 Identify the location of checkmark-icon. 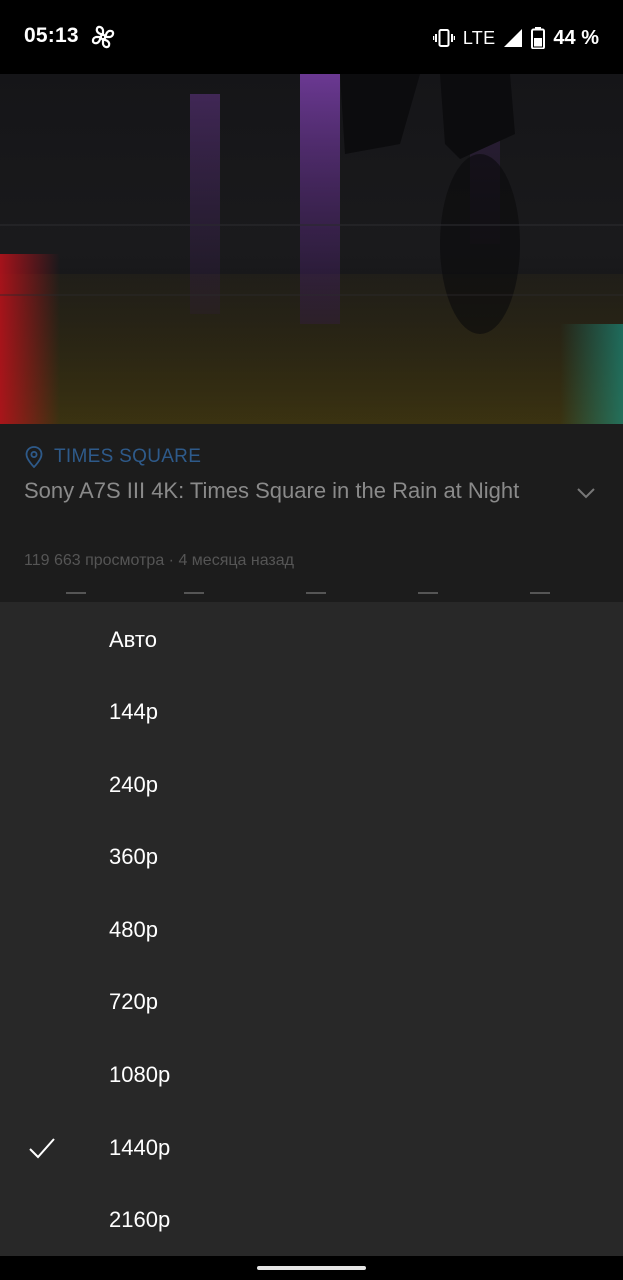
(42, 1148).